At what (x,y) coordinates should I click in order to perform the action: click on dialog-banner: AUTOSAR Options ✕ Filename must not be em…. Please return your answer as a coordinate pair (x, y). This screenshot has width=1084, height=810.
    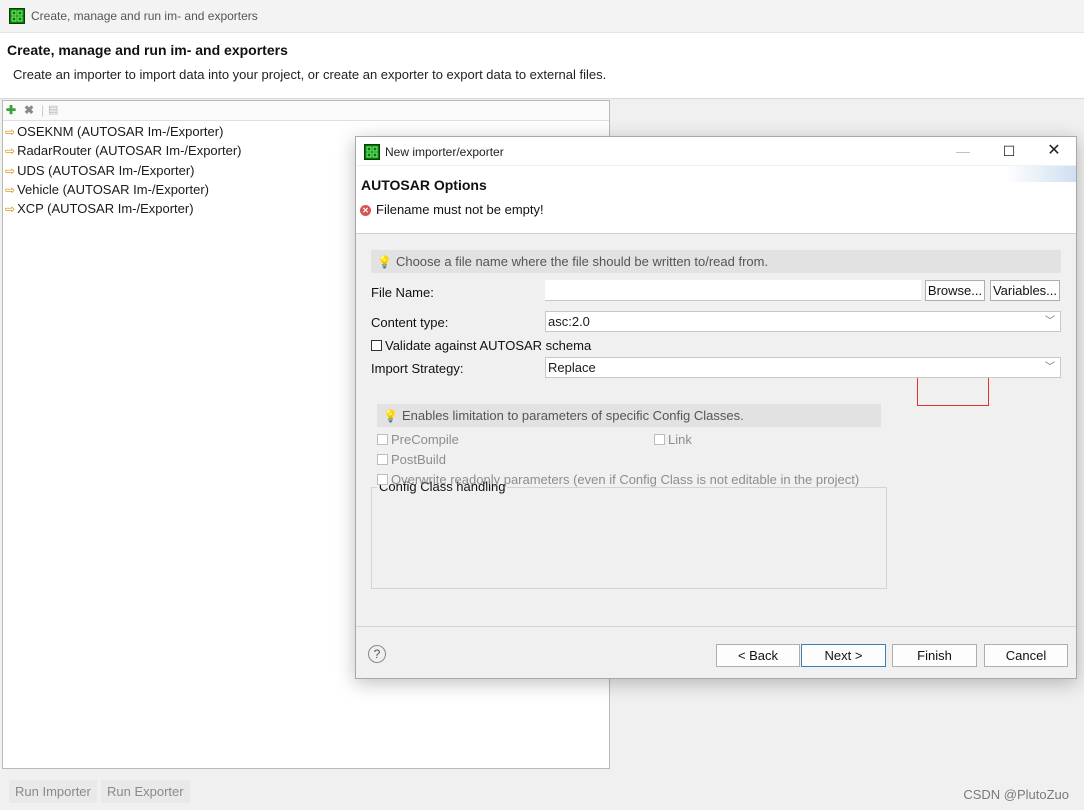
    Looking at the image, I should click on (716, 200).